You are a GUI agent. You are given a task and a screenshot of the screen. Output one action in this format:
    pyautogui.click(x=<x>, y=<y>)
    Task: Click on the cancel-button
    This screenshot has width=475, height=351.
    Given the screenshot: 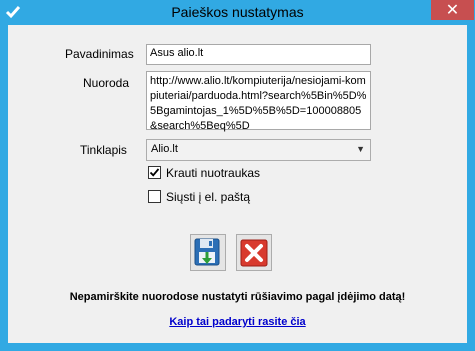 What is the action you would take?
    pyautogui.click(x=254, y=252)
    